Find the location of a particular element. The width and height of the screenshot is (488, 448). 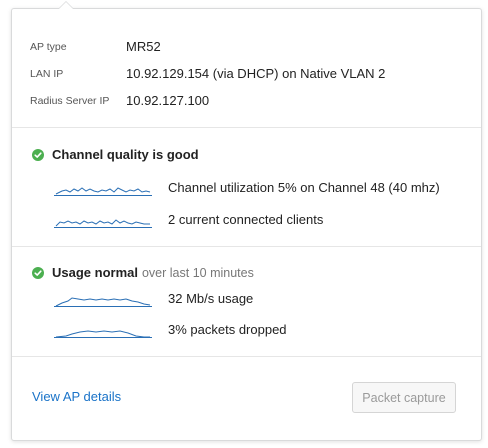

ap-type-value: MR52 is located at coordinates (143, 46).